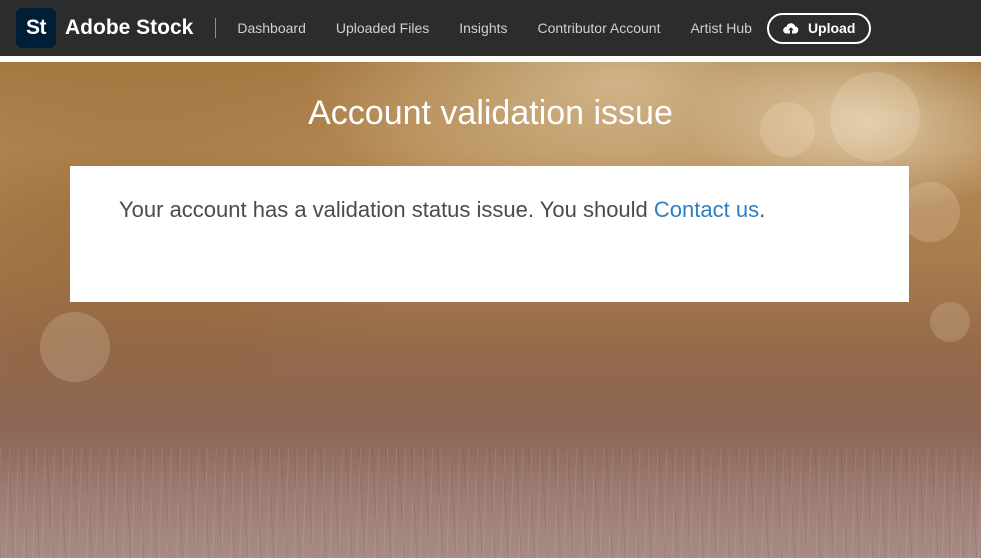 The image size is (981, 558). I want to click on page-title: Account validation issue, so click(490, 113).